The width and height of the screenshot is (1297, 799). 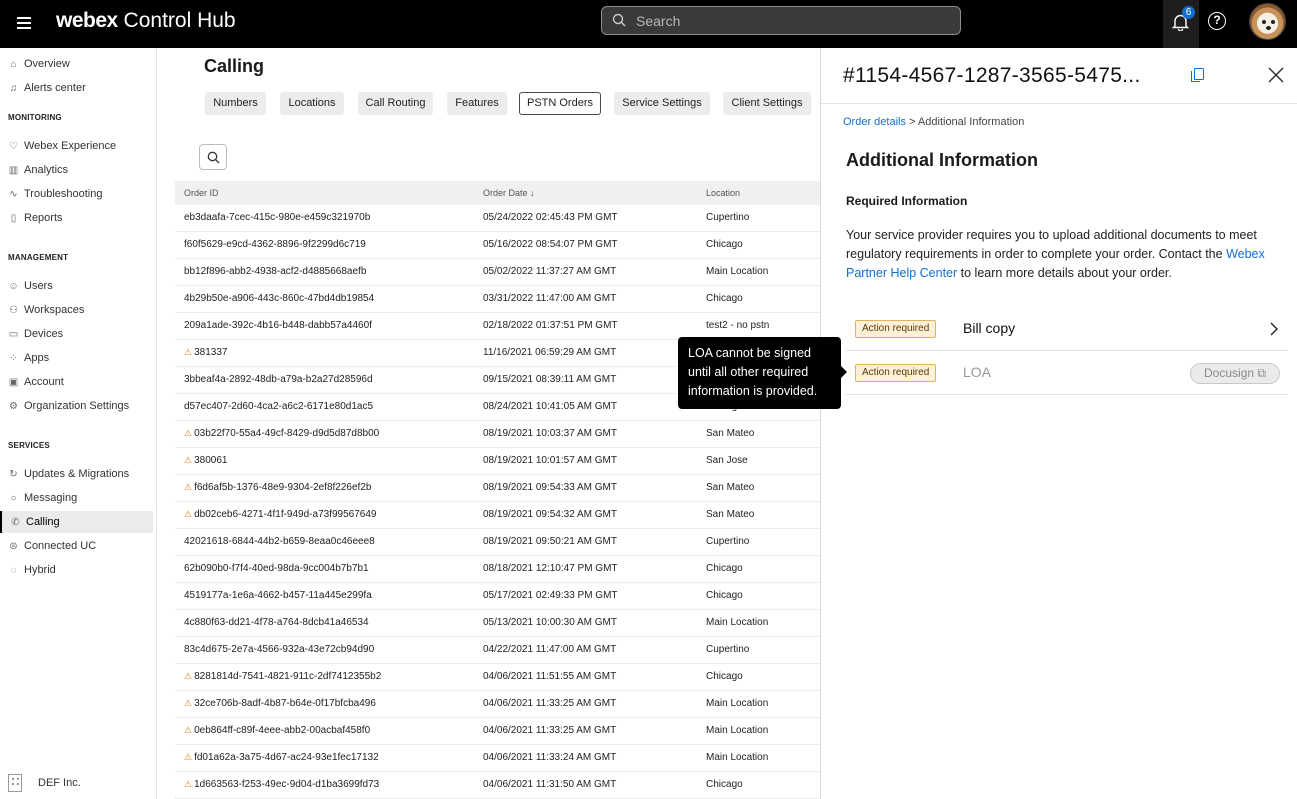 I want to click on copy-icon, so click(x=1197, y=75).